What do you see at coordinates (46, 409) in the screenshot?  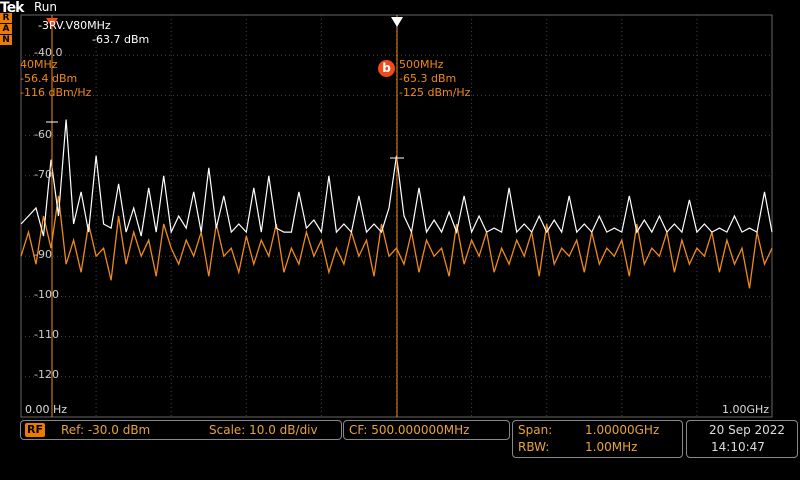 I see `x-axis-start: 0.00 Hz` at bounding box center [46, 409].